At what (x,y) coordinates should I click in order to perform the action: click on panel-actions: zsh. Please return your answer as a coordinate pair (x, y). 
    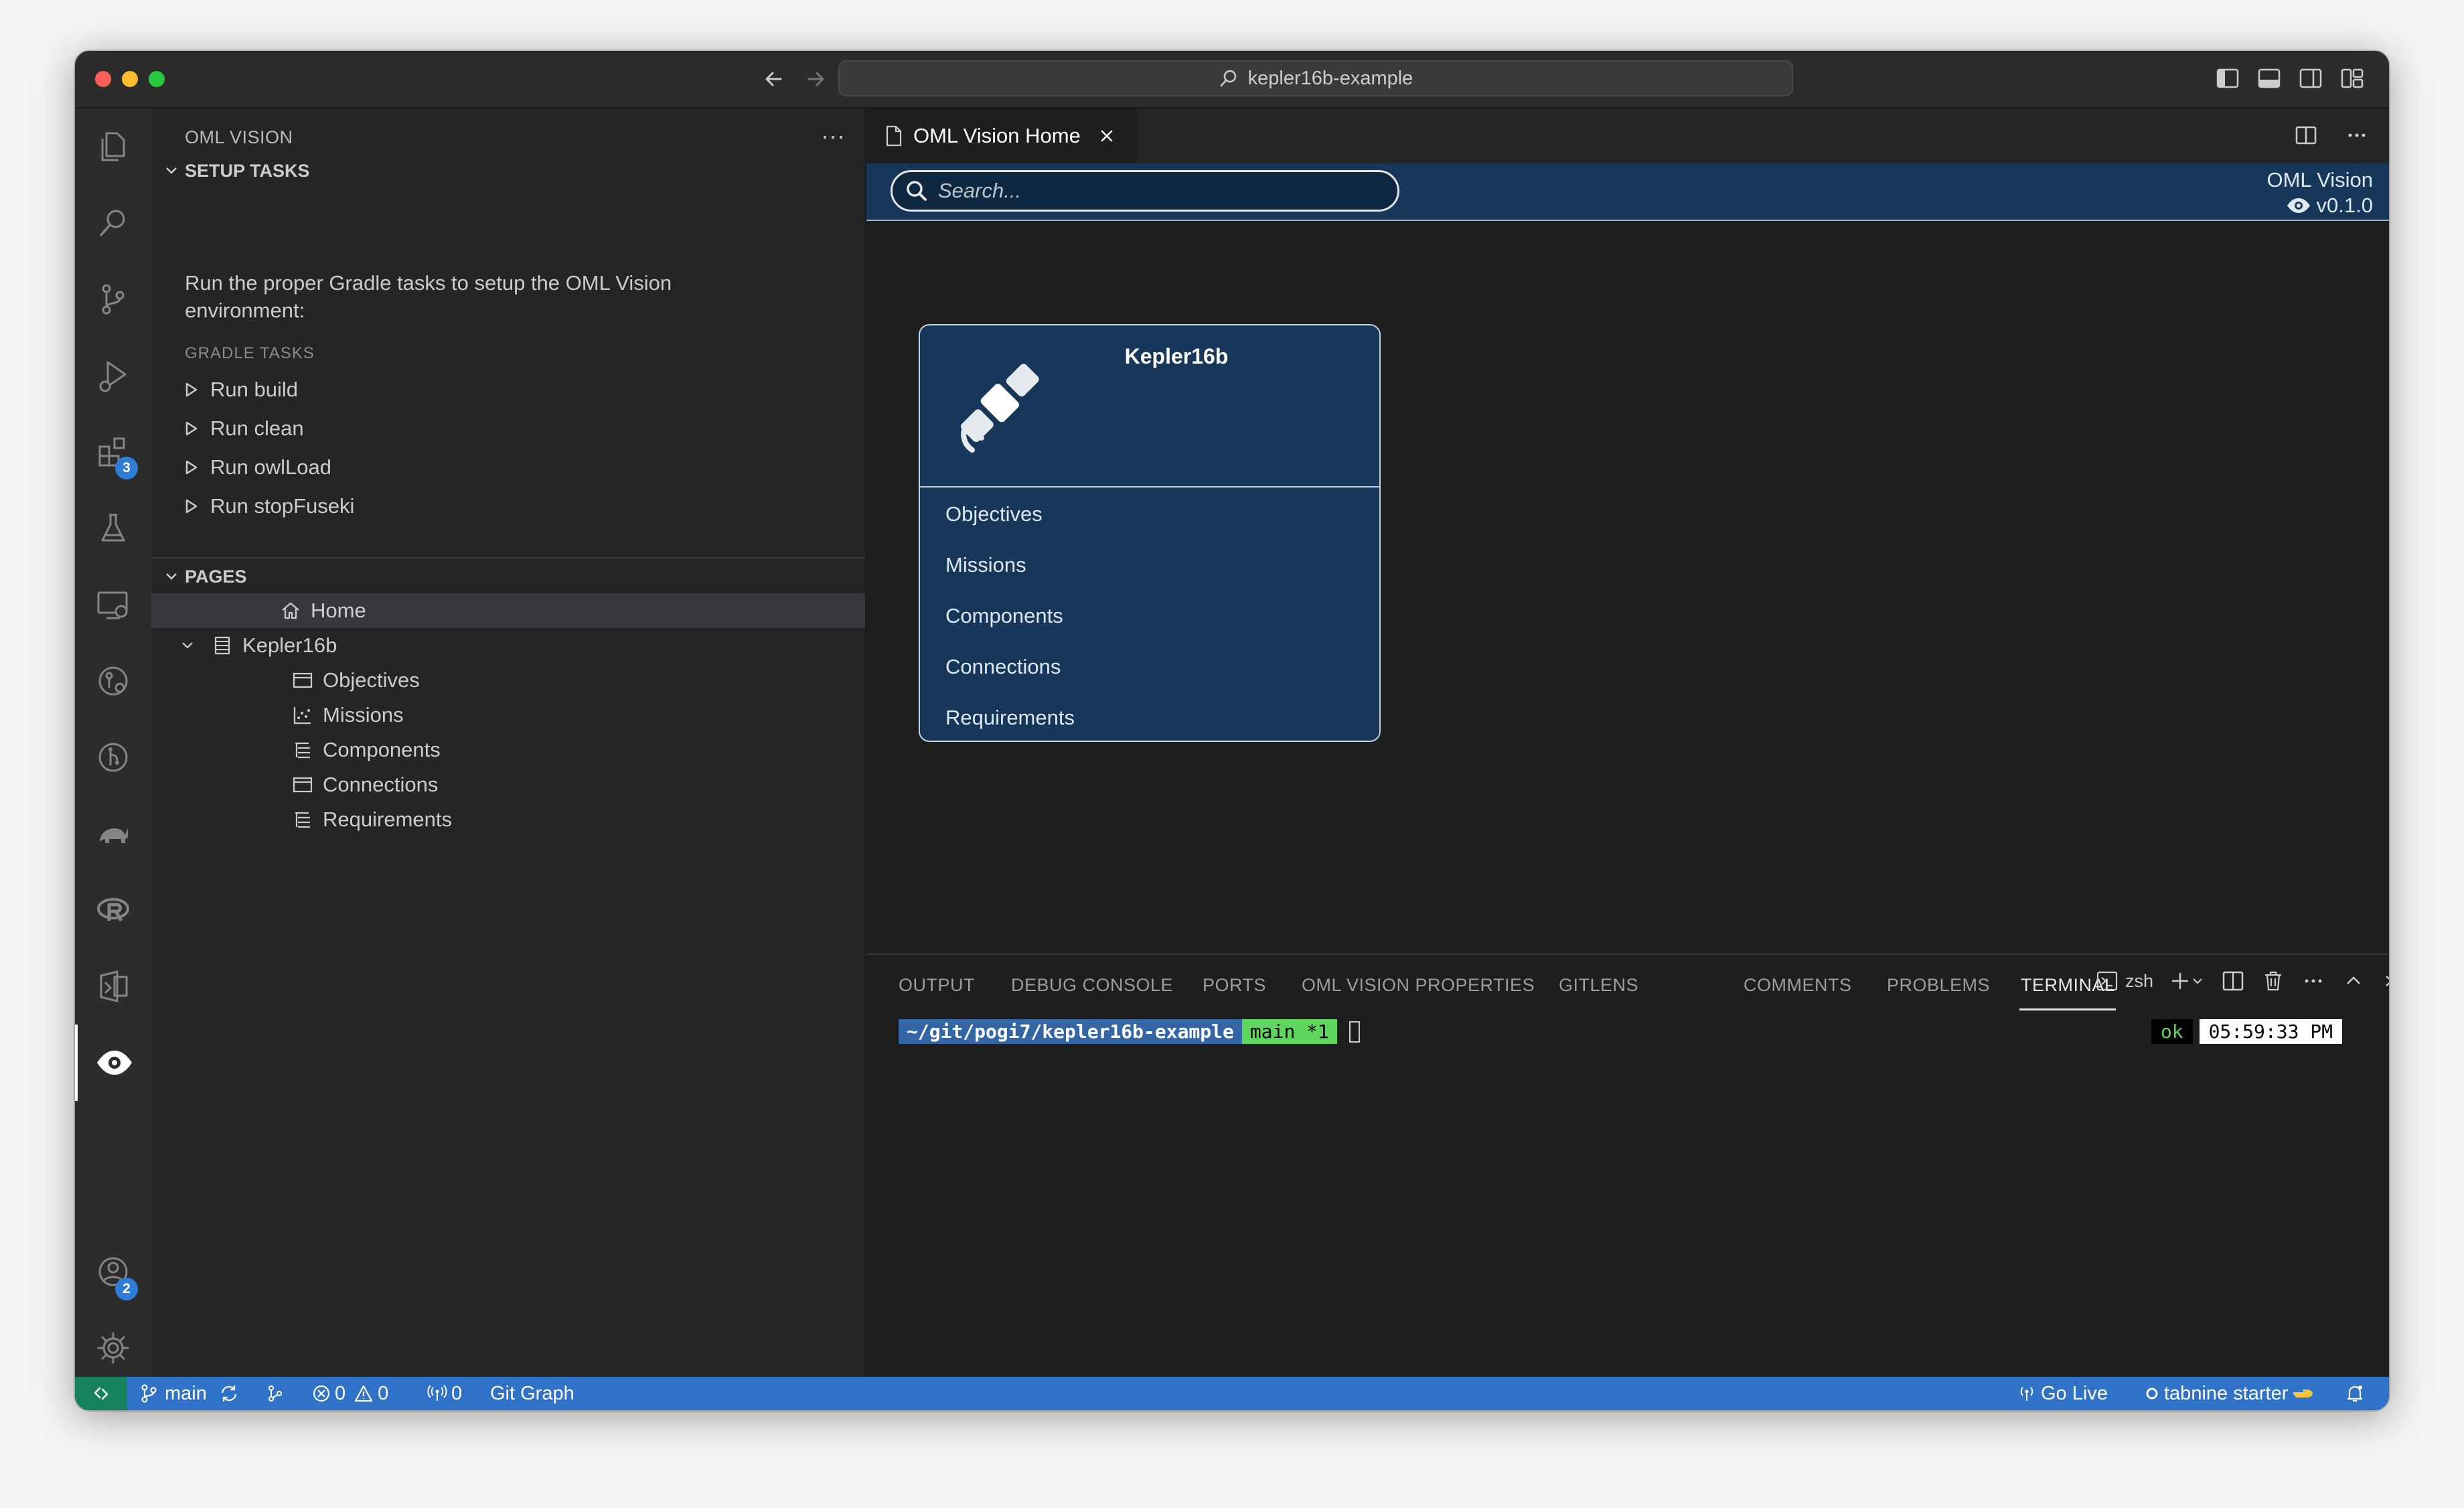
    Looking at the image, I should click on (2242, 981).